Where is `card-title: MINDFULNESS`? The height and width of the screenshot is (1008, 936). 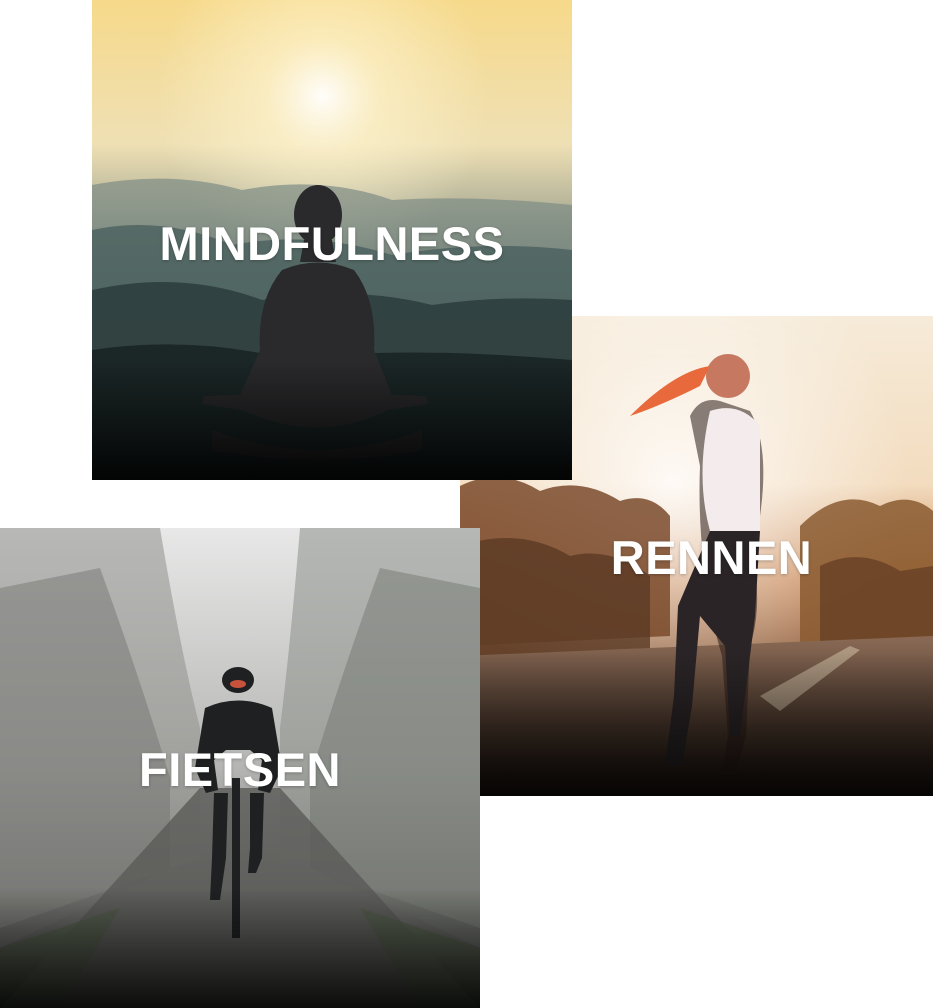
card-title: MINDFULNESS is located at coordinates (332, 243).